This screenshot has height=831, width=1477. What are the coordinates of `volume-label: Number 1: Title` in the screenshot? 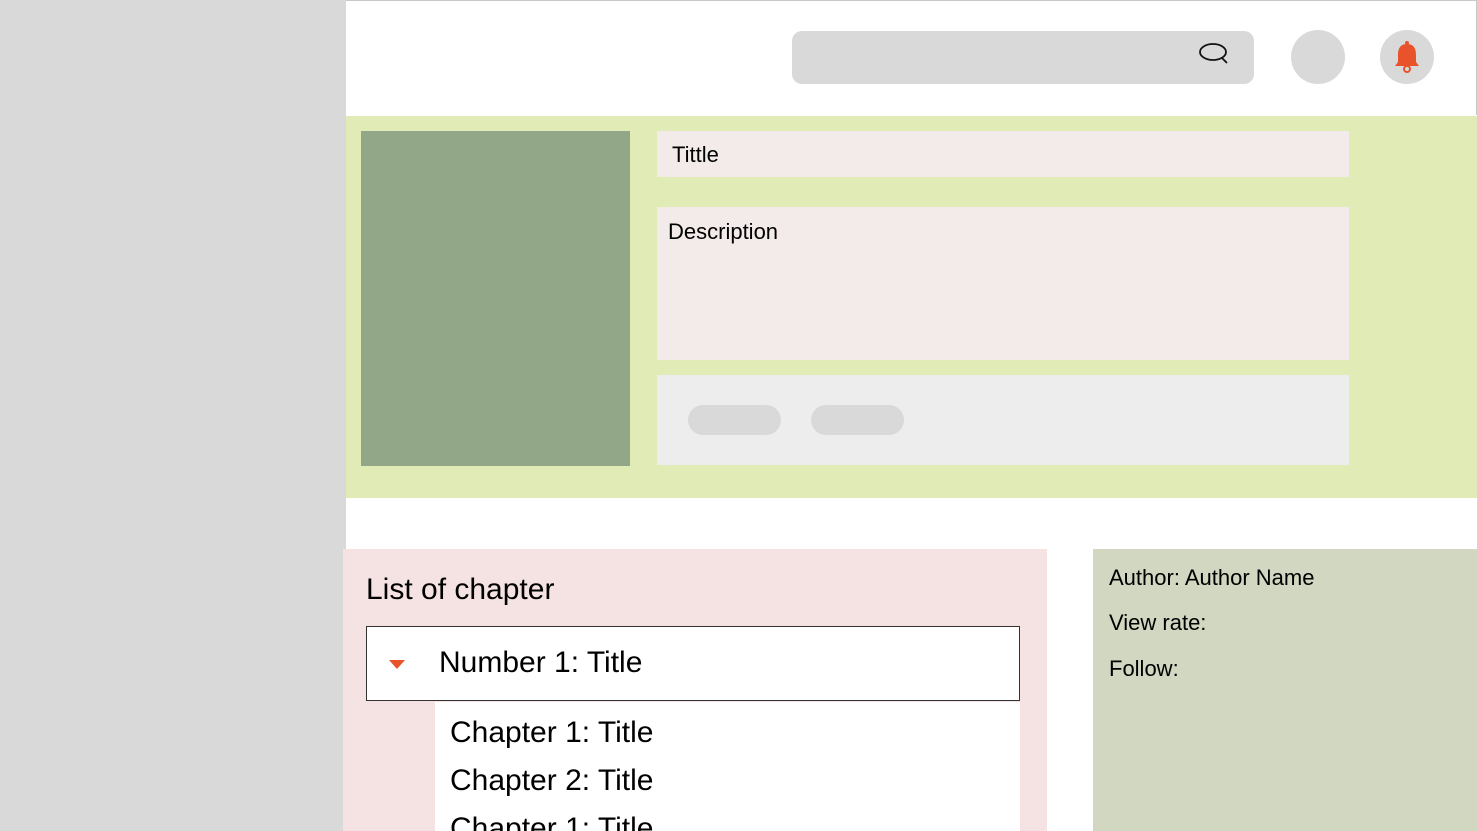 It's located at (541, 662).